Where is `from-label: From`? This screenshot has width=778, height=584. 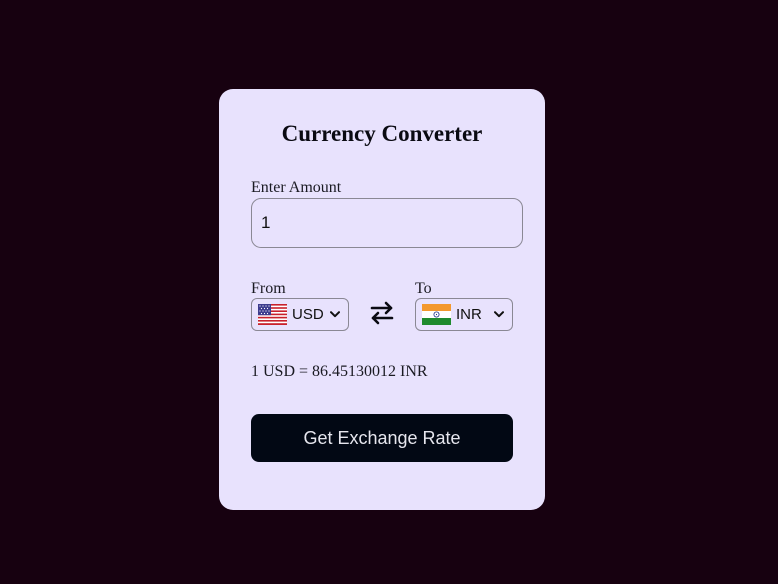 from-label: From is located at coordinates (268, 288).